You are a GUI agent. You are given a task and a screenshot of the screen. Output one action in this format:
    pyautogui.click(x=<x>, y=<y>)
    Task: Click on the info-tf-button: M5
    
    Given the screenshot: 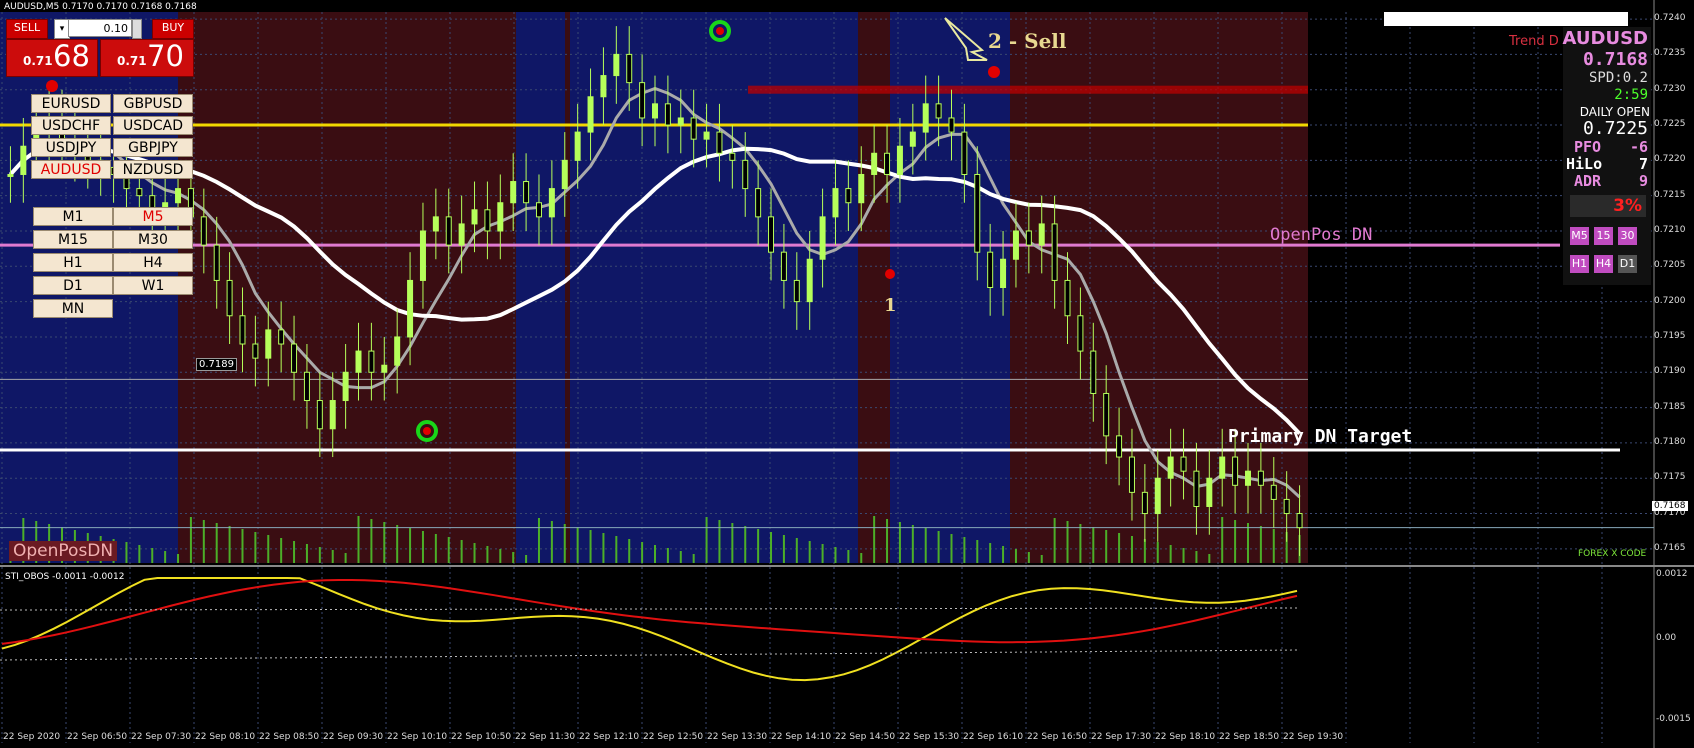 What is the action you would take?
    pyautogui.click(x=1579, y=236)
    